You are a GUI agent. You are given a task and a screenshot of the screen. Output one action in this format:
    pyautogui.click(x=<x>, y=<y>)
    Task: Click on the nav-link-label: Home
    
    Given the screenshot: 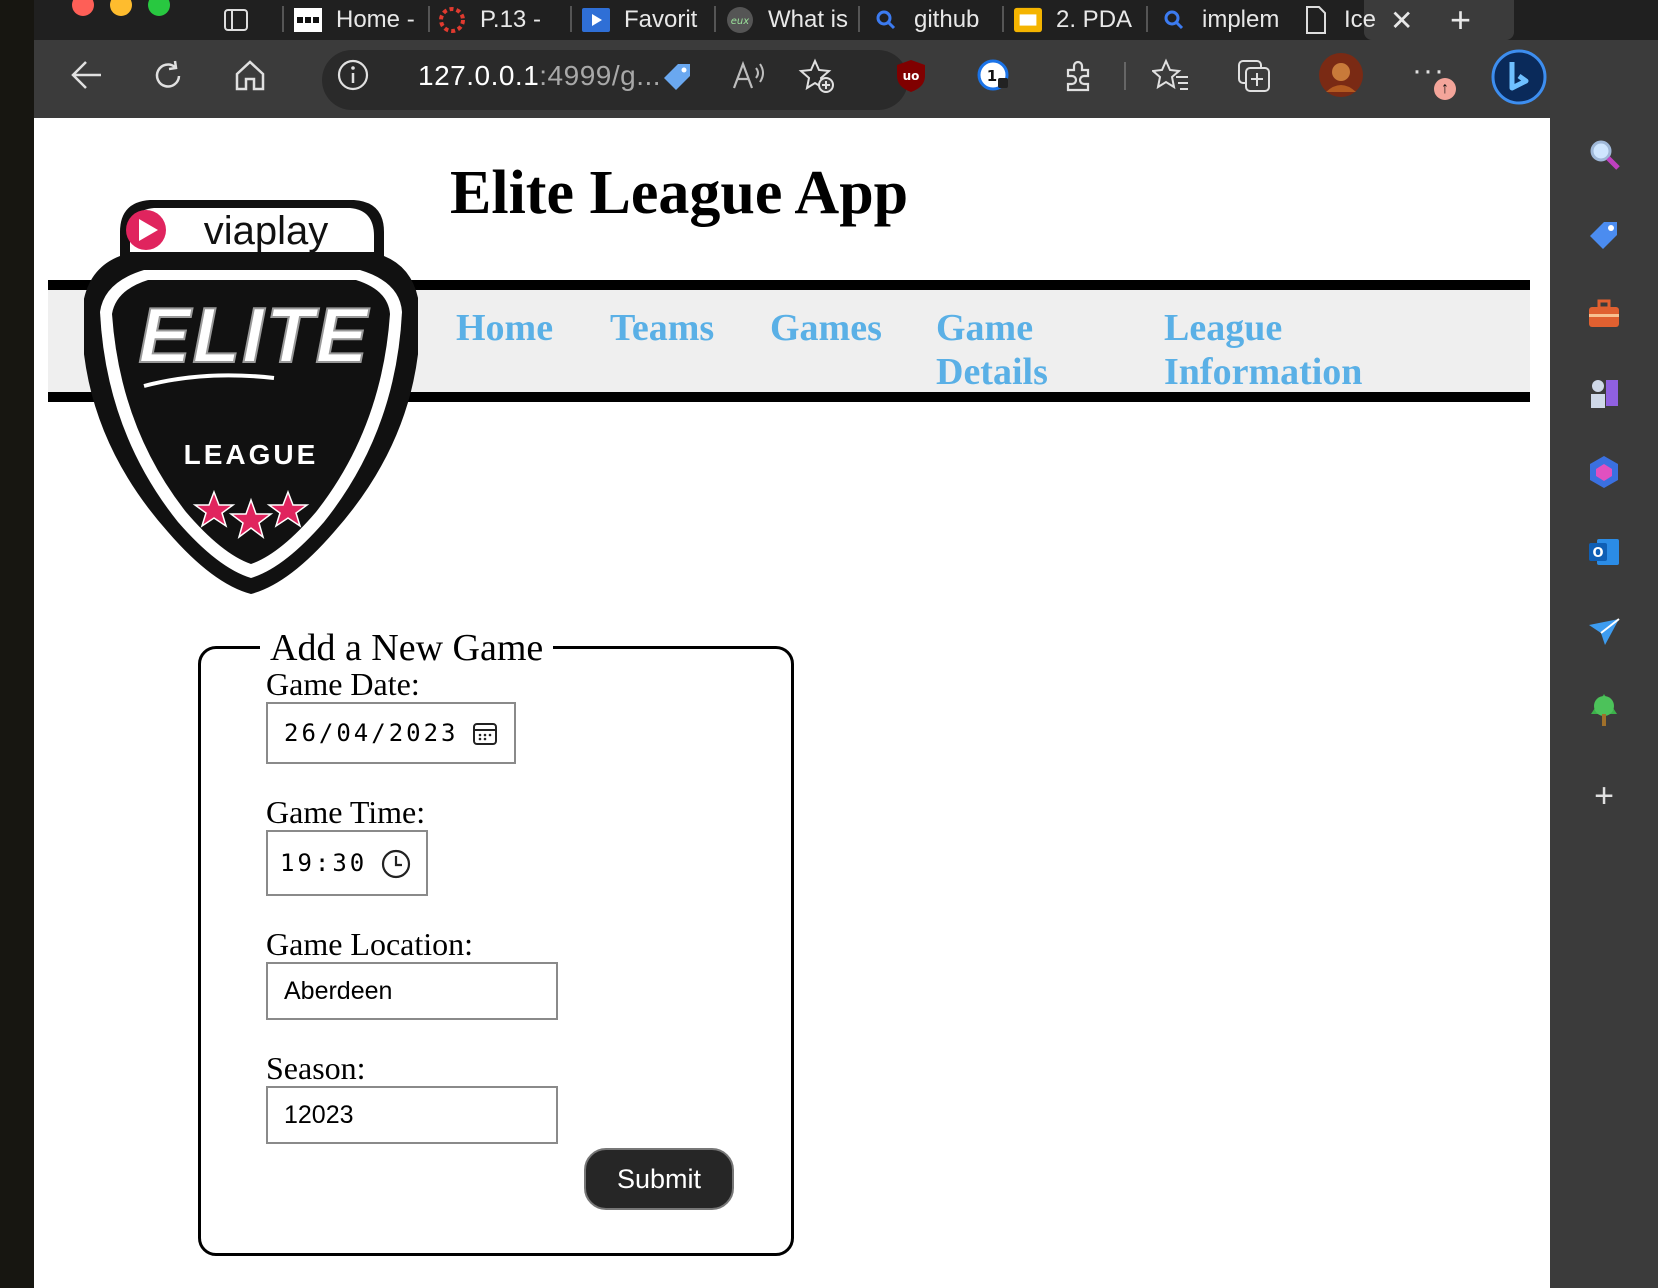 What is the action you would take?
    pyautogui.click(x=505, y=328)
    